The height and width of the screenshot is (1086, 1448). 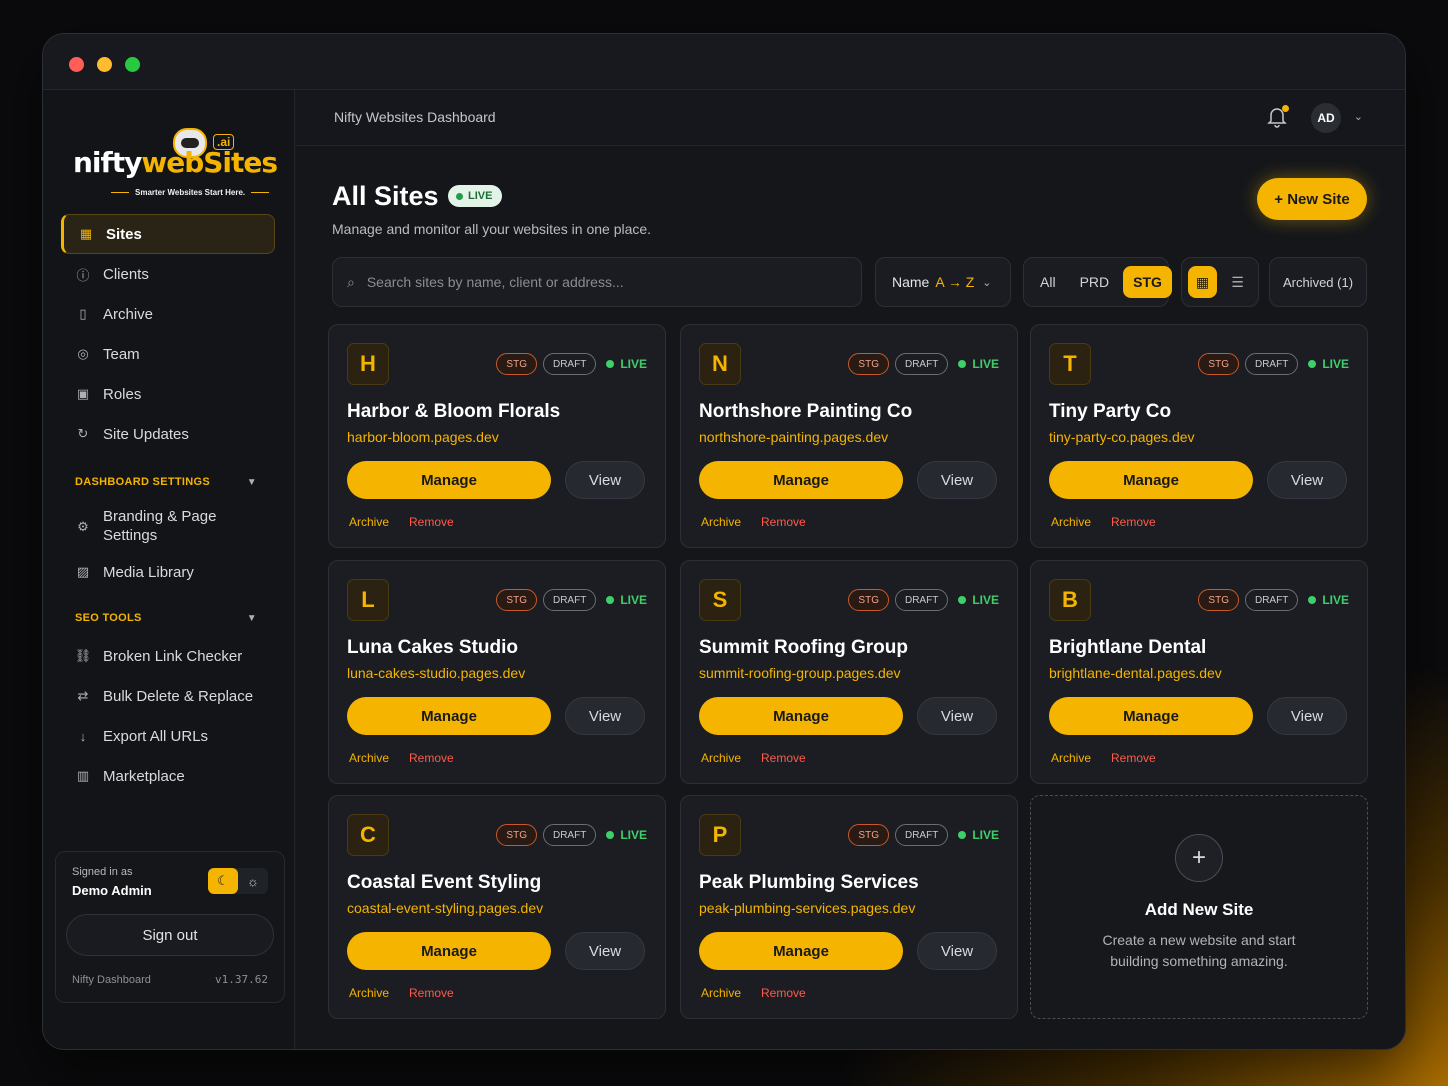 What do you see at coordinates (83, 655) in the screenshot?
I see `link-icon: ⛓` at bounding box center [83, 655].